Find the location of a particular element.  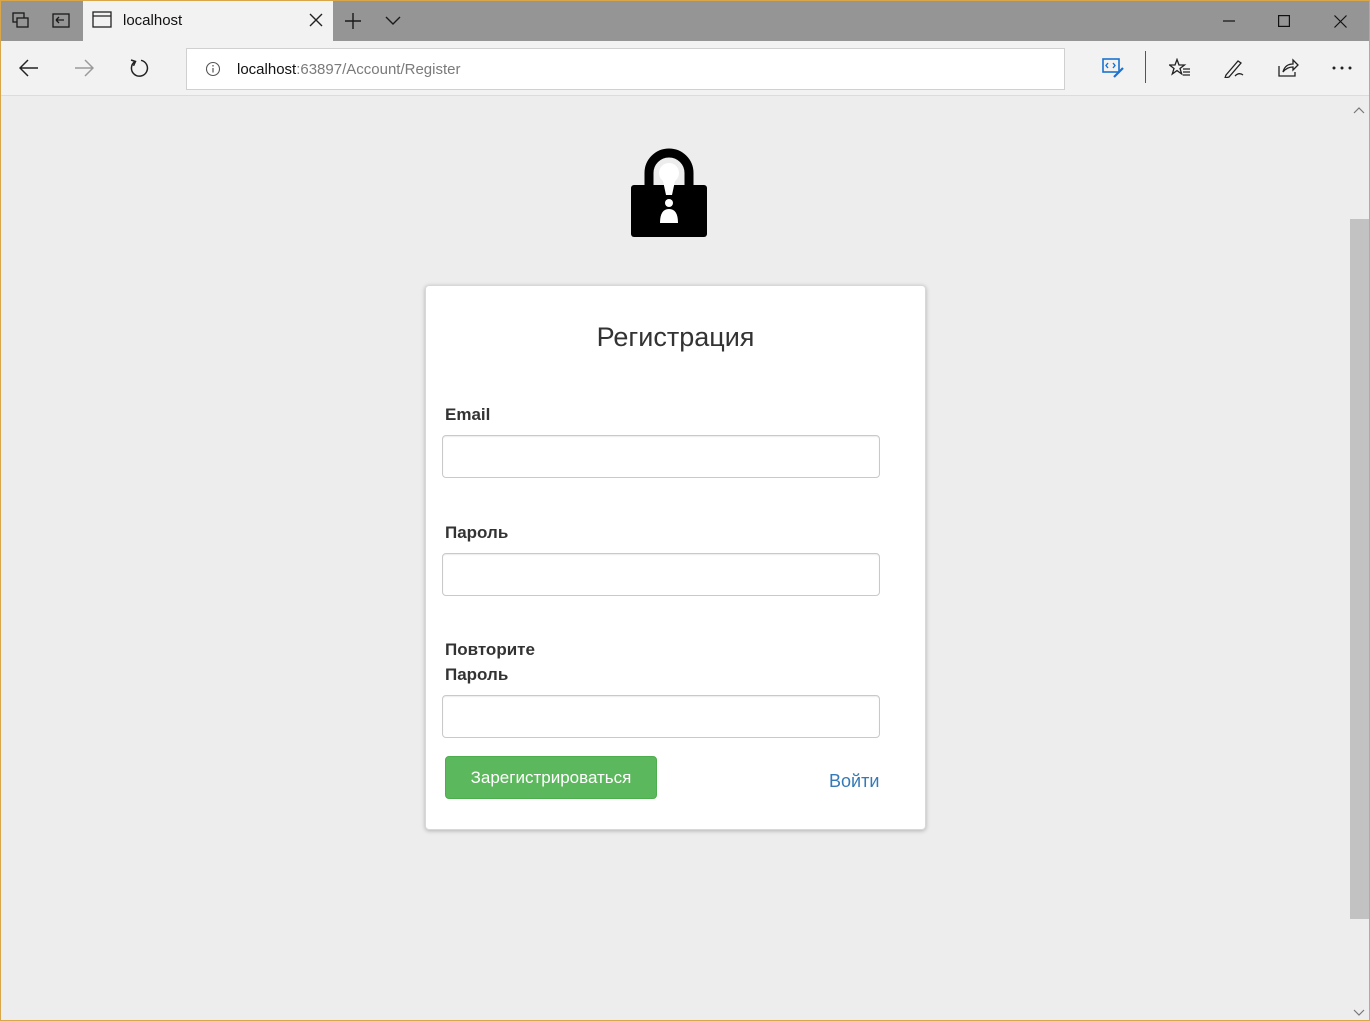

navigation-bar: localhost:63897/Account/Register is located at coordinates (685, 68).